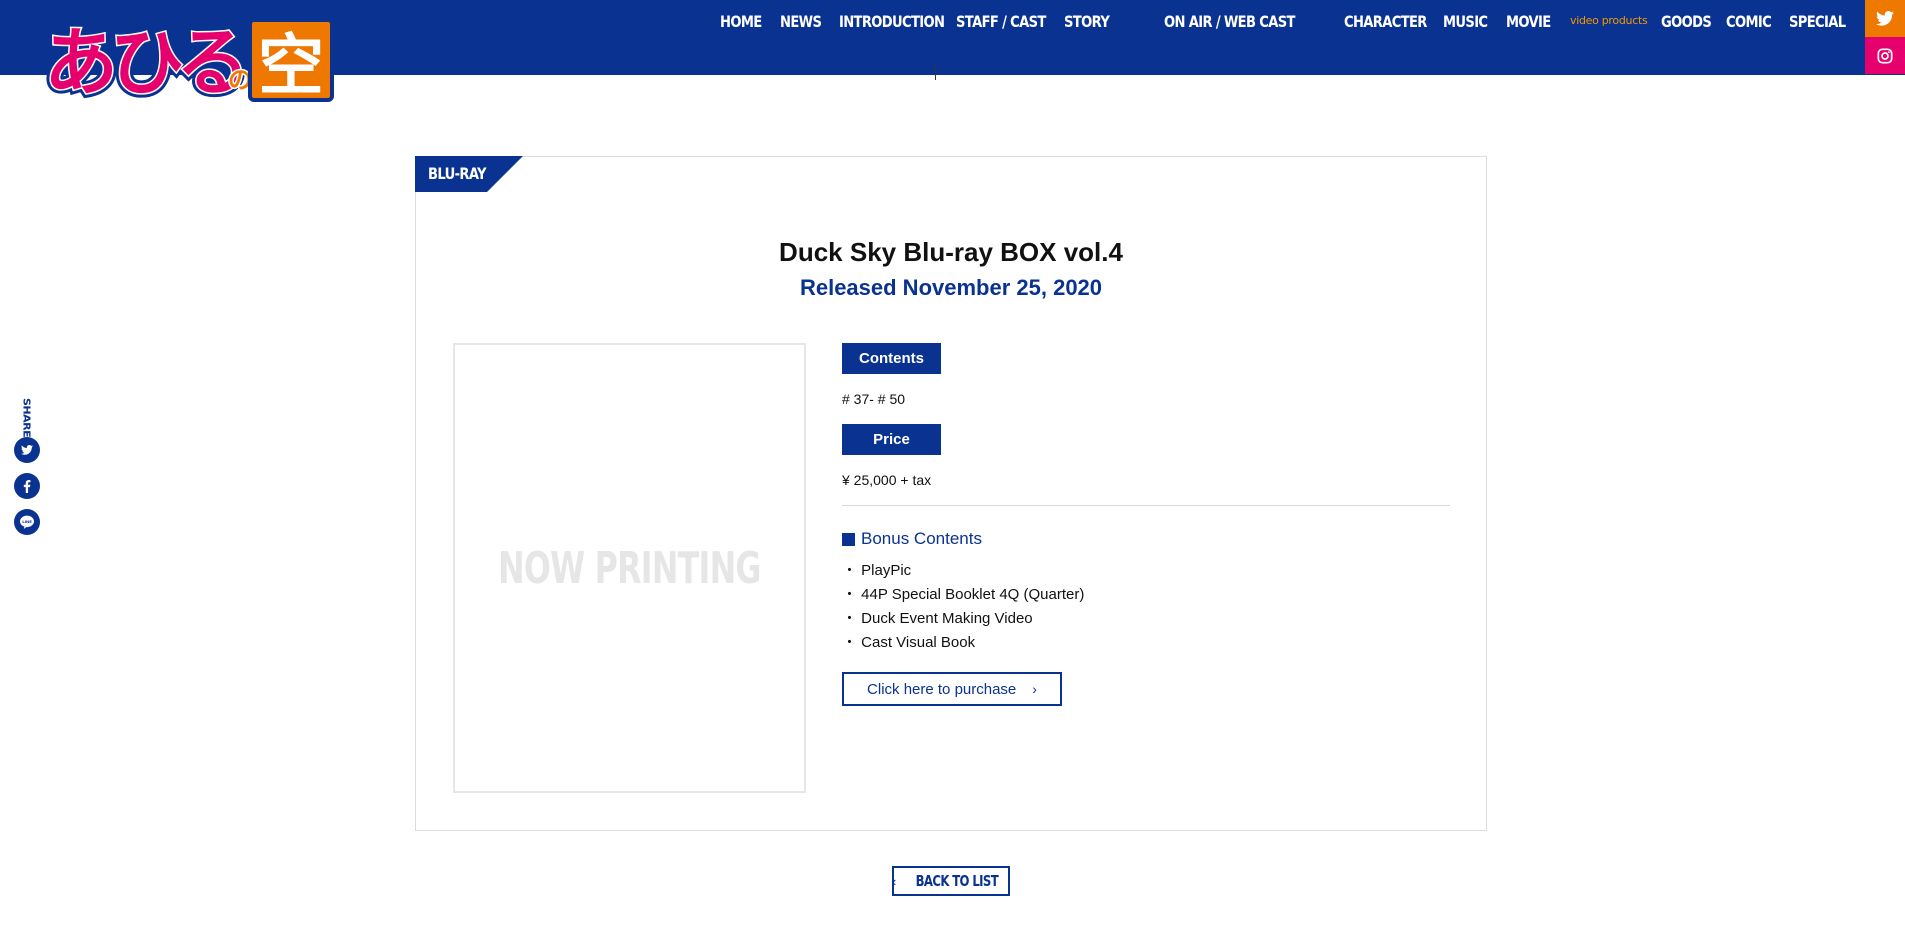 The height and width of the screenshot is (936, 1905). I want to click on bonus-item: ・ 44P Special Booklet 4Q (Quarter), so click(963, 594).